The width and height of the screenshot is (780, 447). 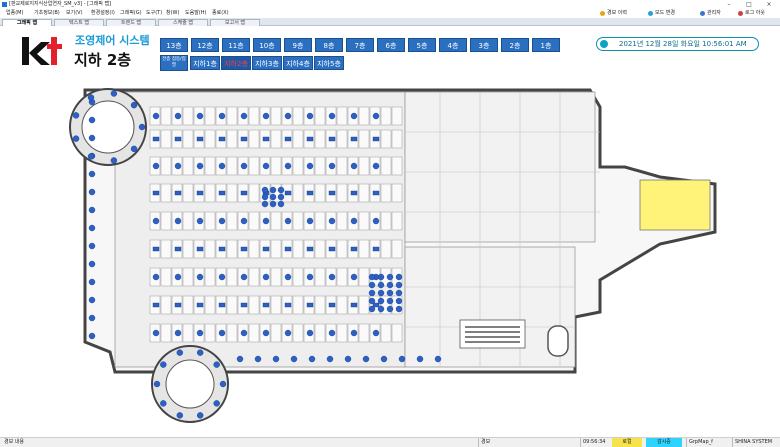 I want to click on floor-button-8: 8층, so click(x=329, y=45).